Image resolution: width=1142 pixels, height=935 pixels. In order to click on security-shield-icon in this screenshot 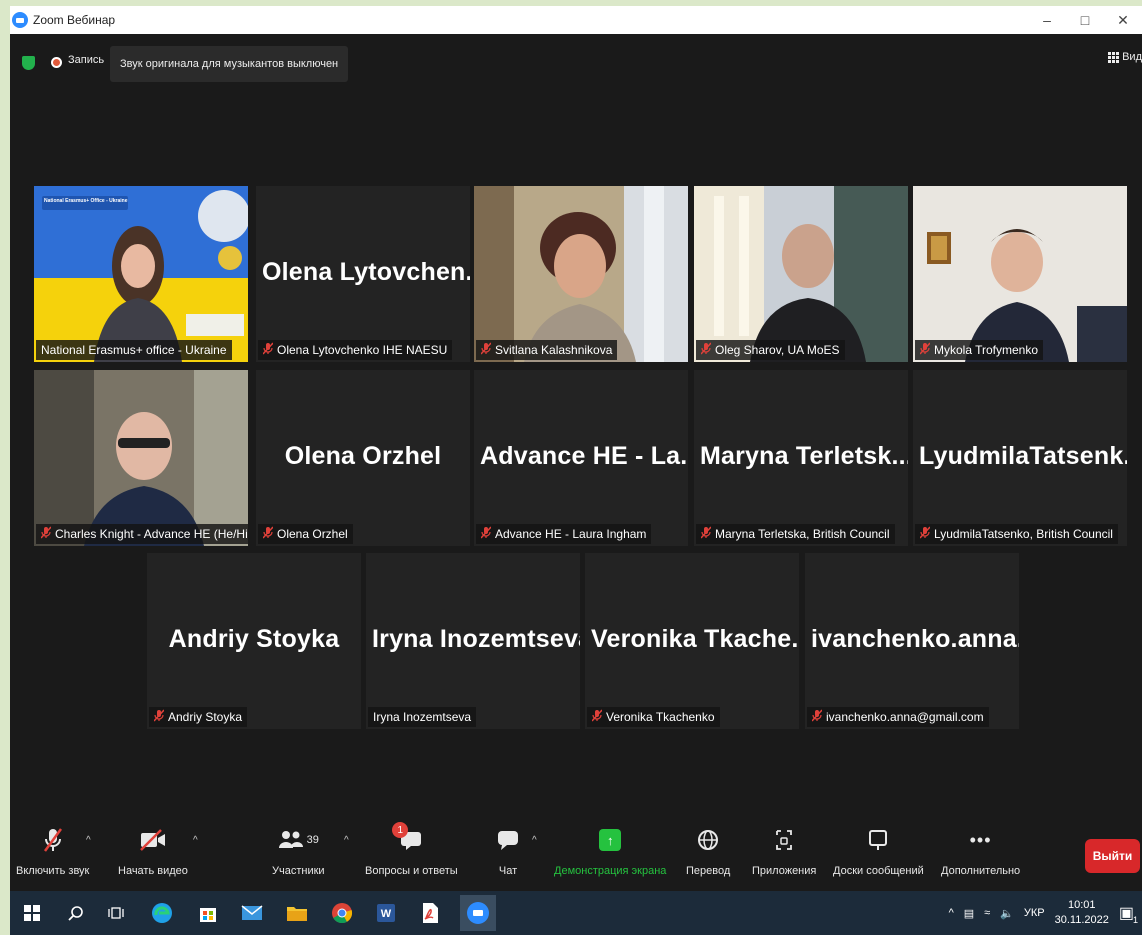, I will do `click(28, 63)`.